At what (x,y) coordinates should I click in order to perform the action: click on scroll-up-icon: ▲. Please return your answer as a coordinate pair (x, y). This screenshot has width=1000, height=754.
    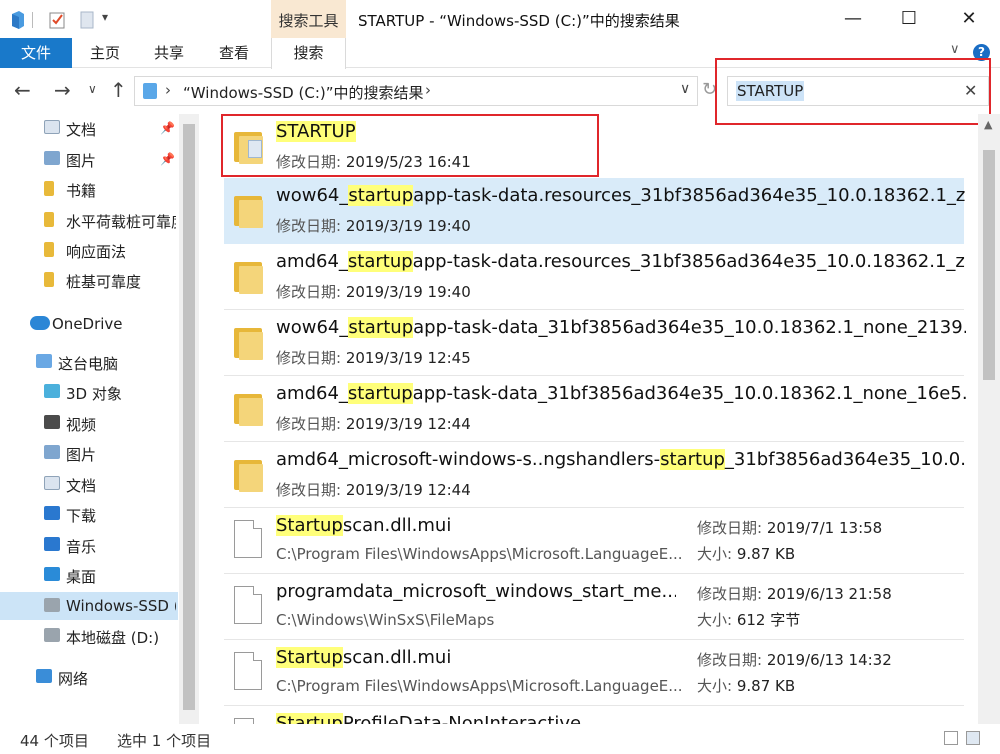
    Looking at the image, I should click on (988, 124).